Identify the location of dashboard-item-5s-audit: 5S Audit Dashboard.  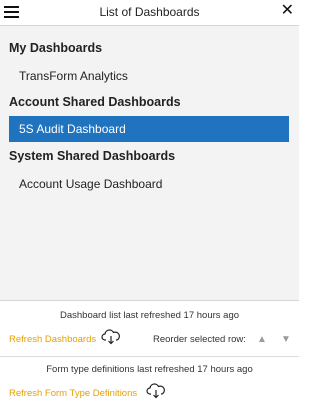
(149, 129).